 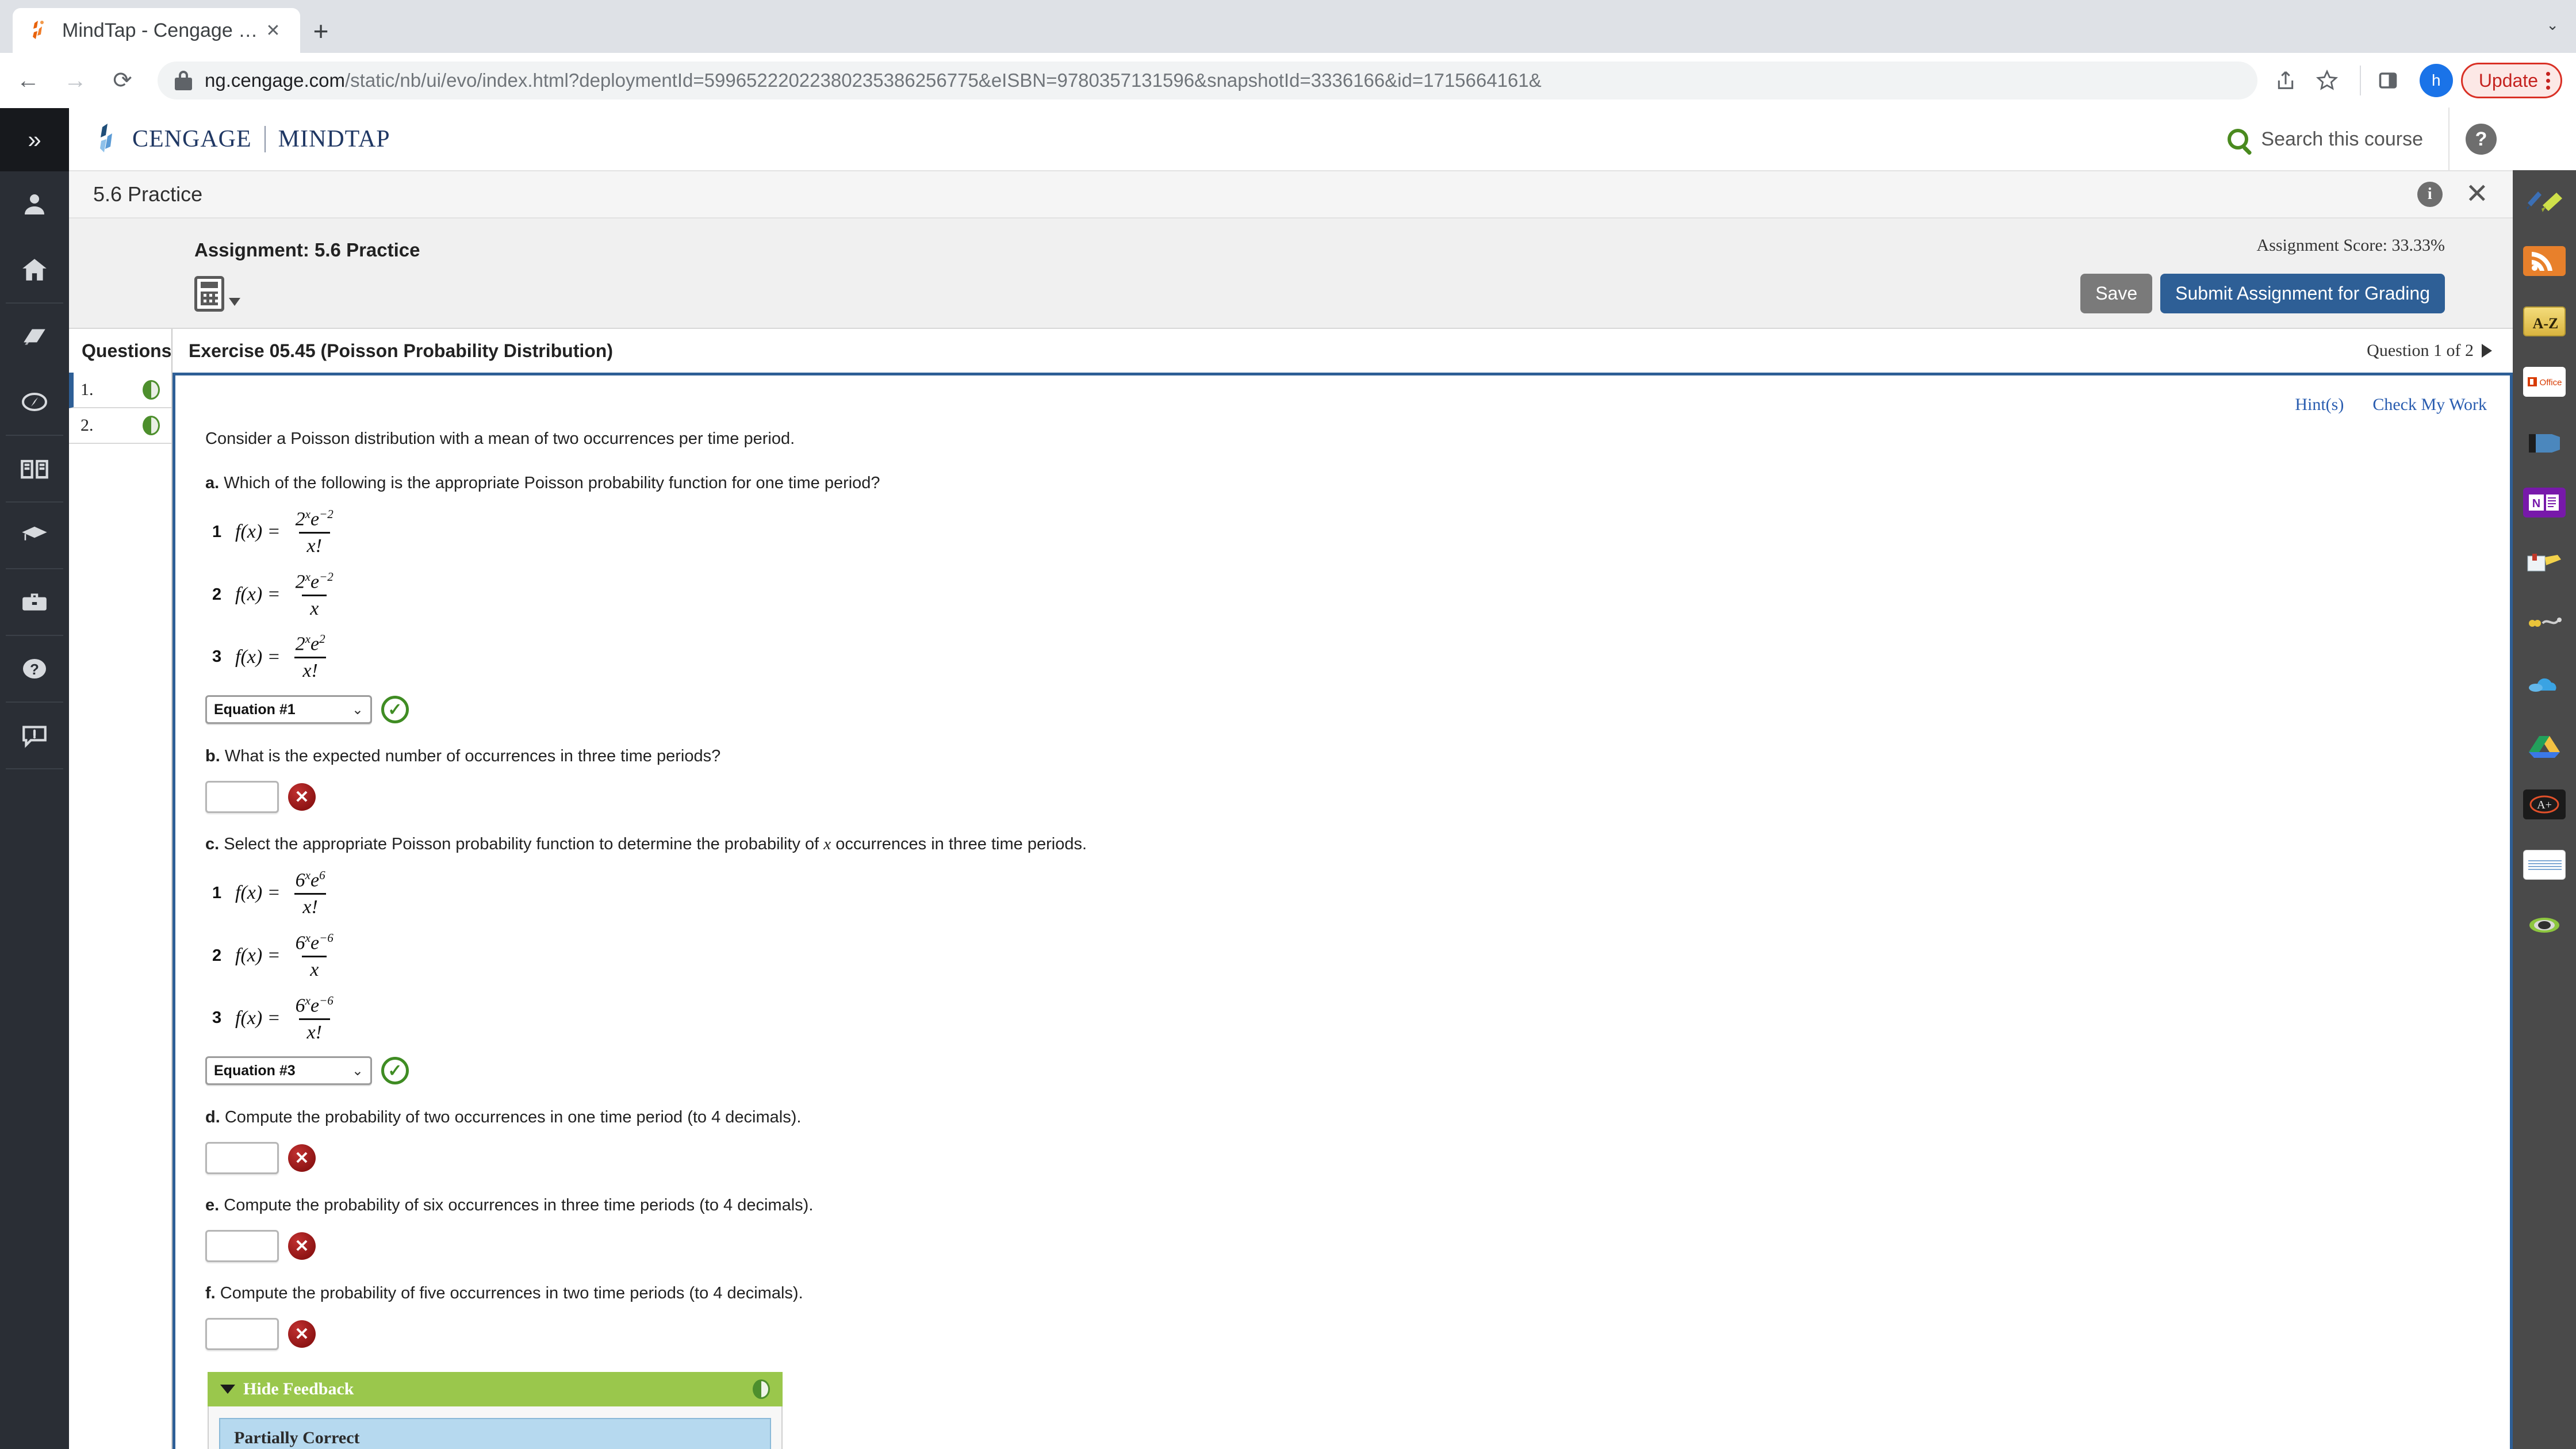 What do you see at coordinates (242, 1158) in the screenshot?
I see `part-d-input` at bounding box center [242, 1158].